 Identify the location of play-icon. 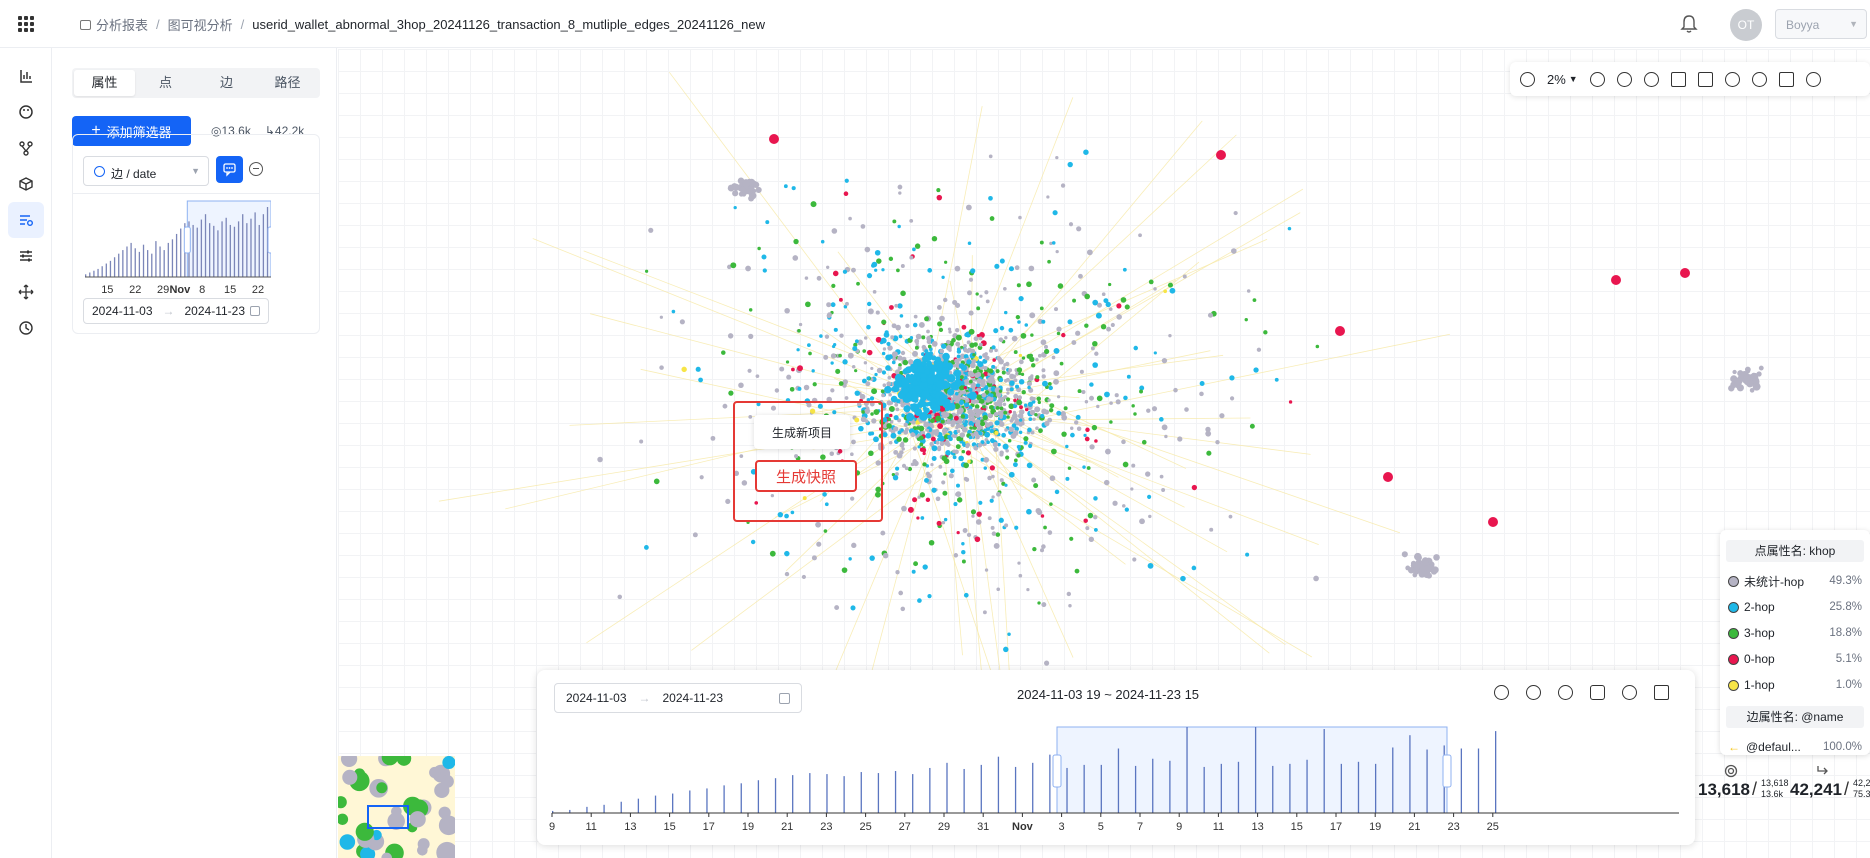
(1501, 692).